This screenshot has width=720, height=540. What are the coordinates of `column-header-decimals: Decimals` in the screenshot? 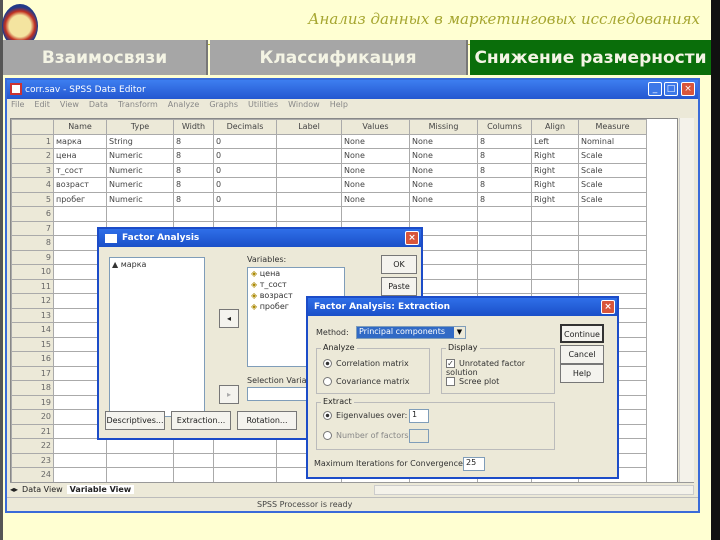 It's located at (245, 127).